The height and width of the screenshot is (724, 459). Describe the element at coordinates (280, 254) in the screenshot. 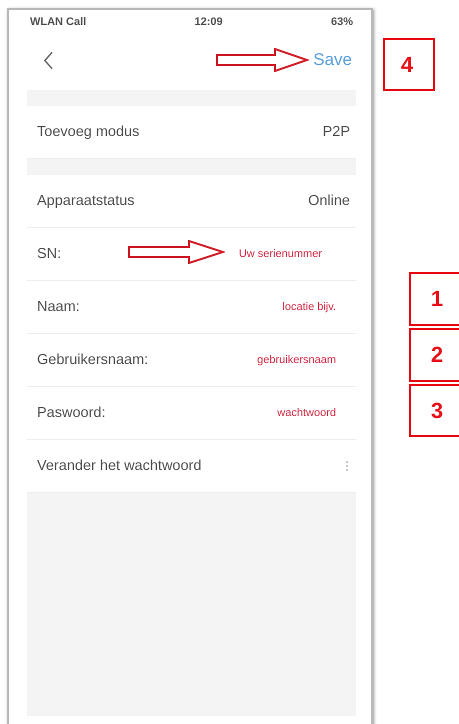

I see `annotation-text: Uw serienummer` at that location.